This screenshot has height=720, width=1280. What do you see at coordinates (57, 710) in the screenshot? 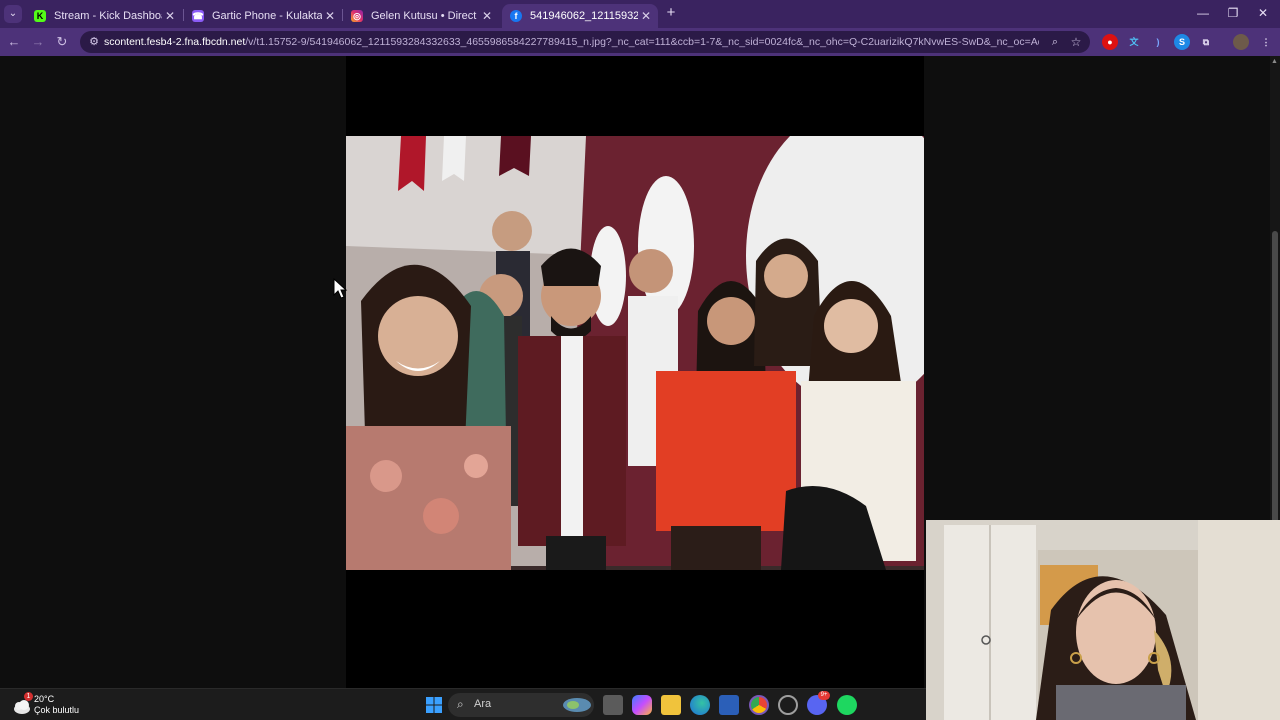
I see `weather-condition: Çok bulutlu` at bounding box center [57, 710].